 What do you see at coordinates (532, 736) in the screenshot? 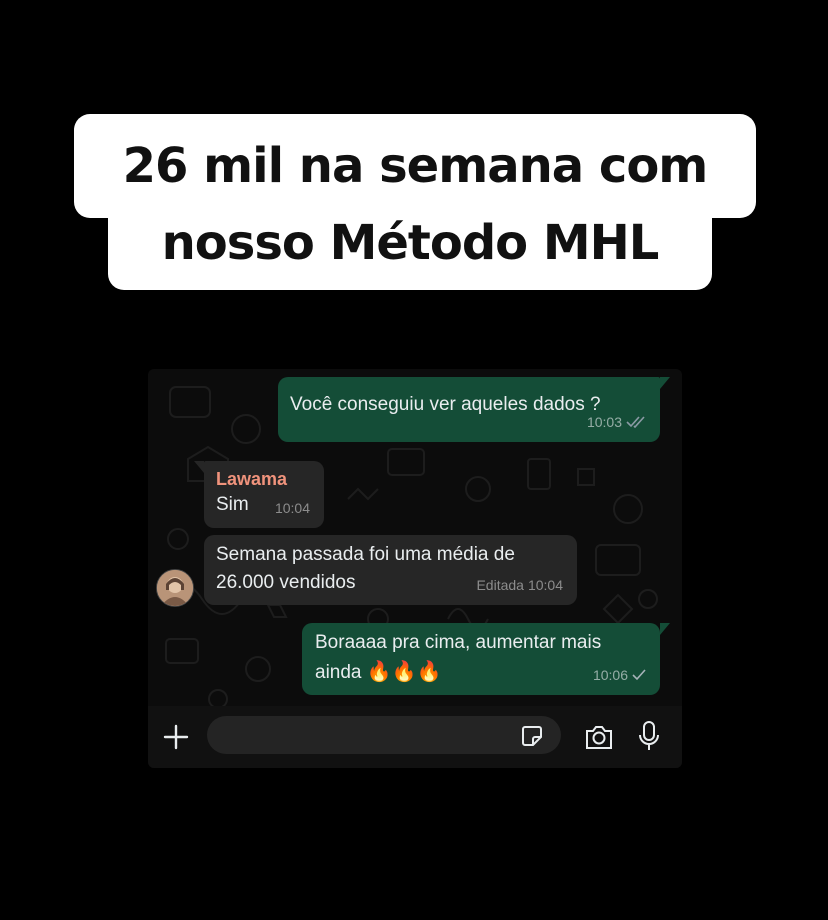
I see `sticker-icon` at bounding box center [532, 736].